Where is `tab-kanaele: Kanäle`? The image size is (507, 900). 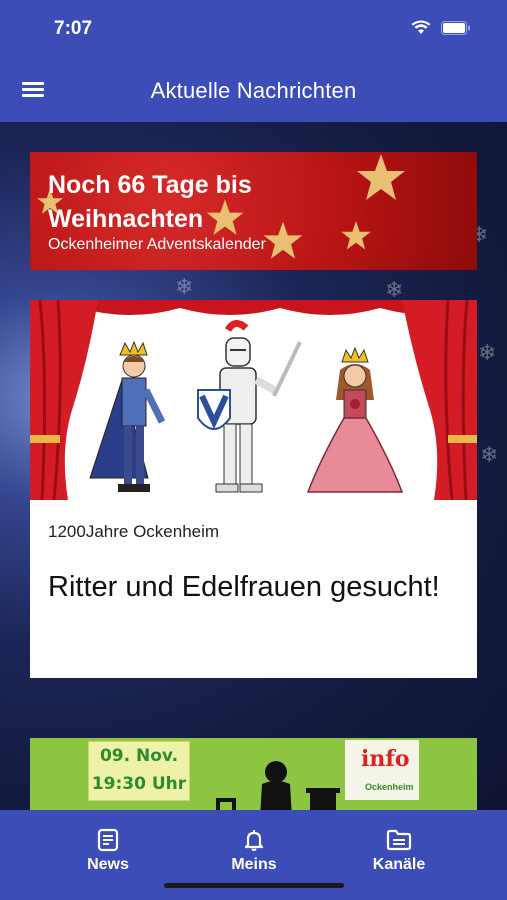 tab-kanaele: Kanäle is located at coordinates (399, 851).